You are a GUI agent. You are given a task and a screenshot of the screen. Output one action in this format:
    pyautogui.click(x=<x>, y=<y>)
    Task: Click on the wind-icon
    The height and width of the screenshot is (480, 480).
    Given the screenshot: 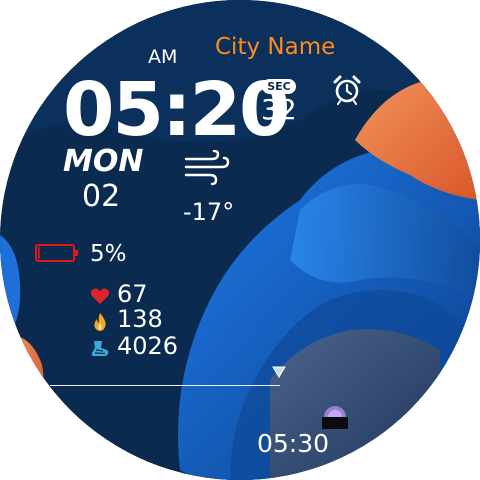 What is the action you would take?
    pyautogui.click(x=207, y=168)
    